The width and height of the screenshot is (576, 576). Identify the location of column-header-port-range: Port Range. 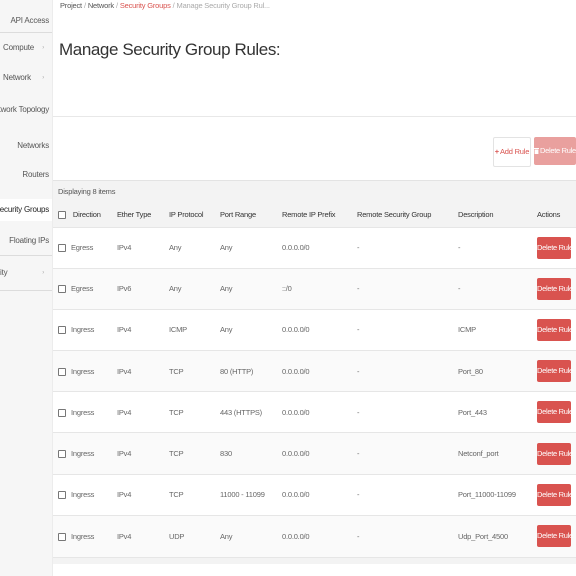
(251, 215).